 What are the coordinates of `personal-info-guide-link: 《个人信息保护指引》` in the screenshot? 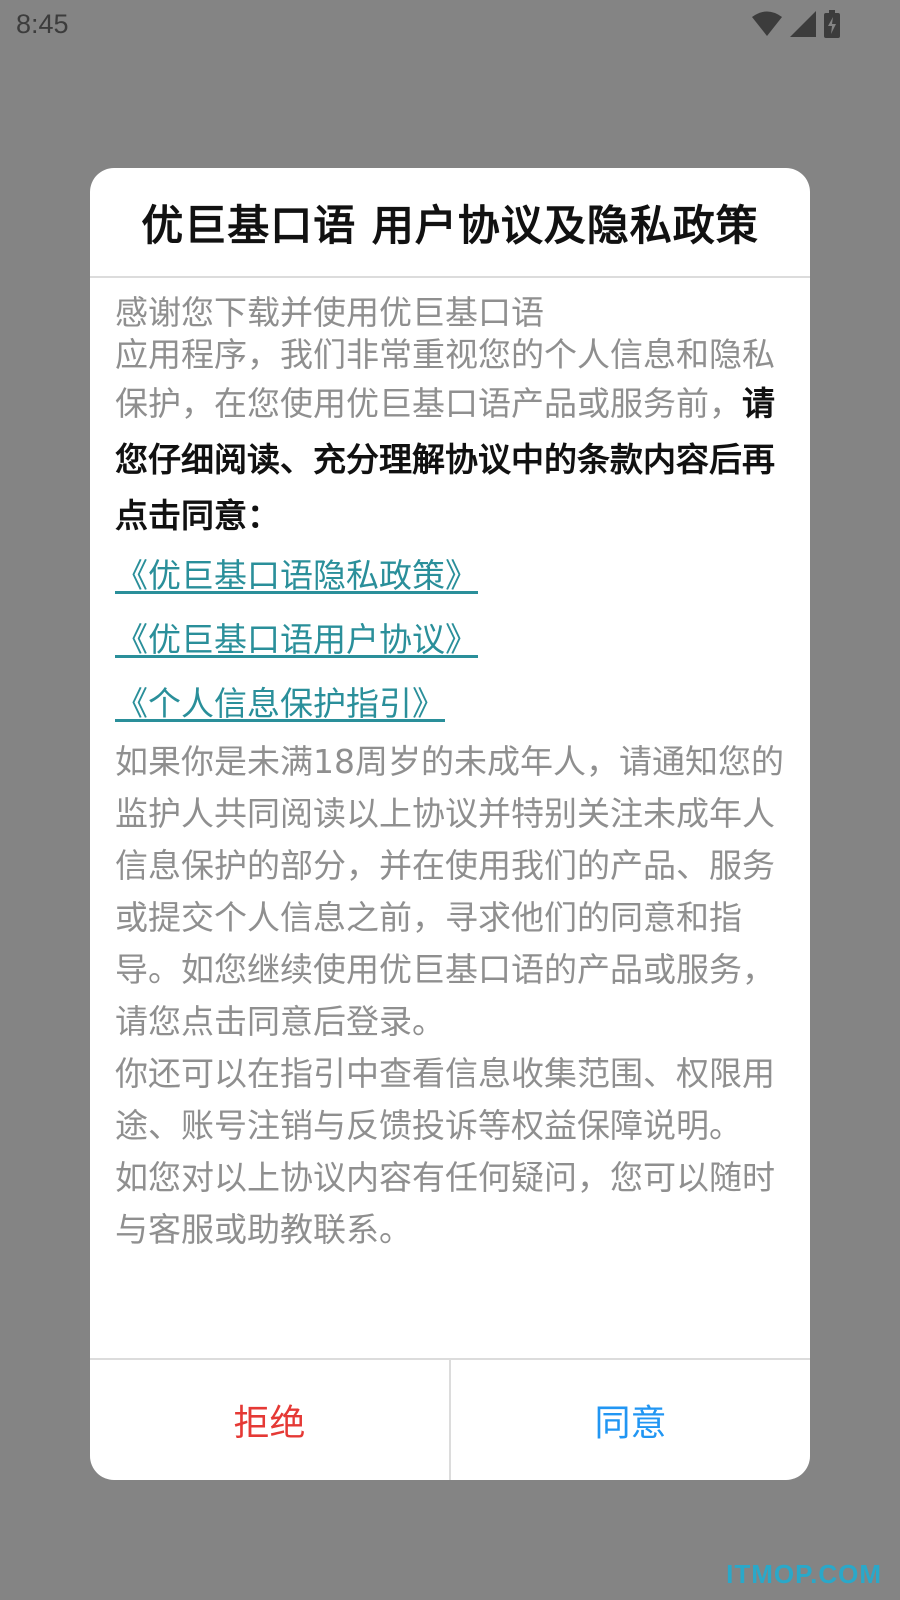 It's located at (280, 703).